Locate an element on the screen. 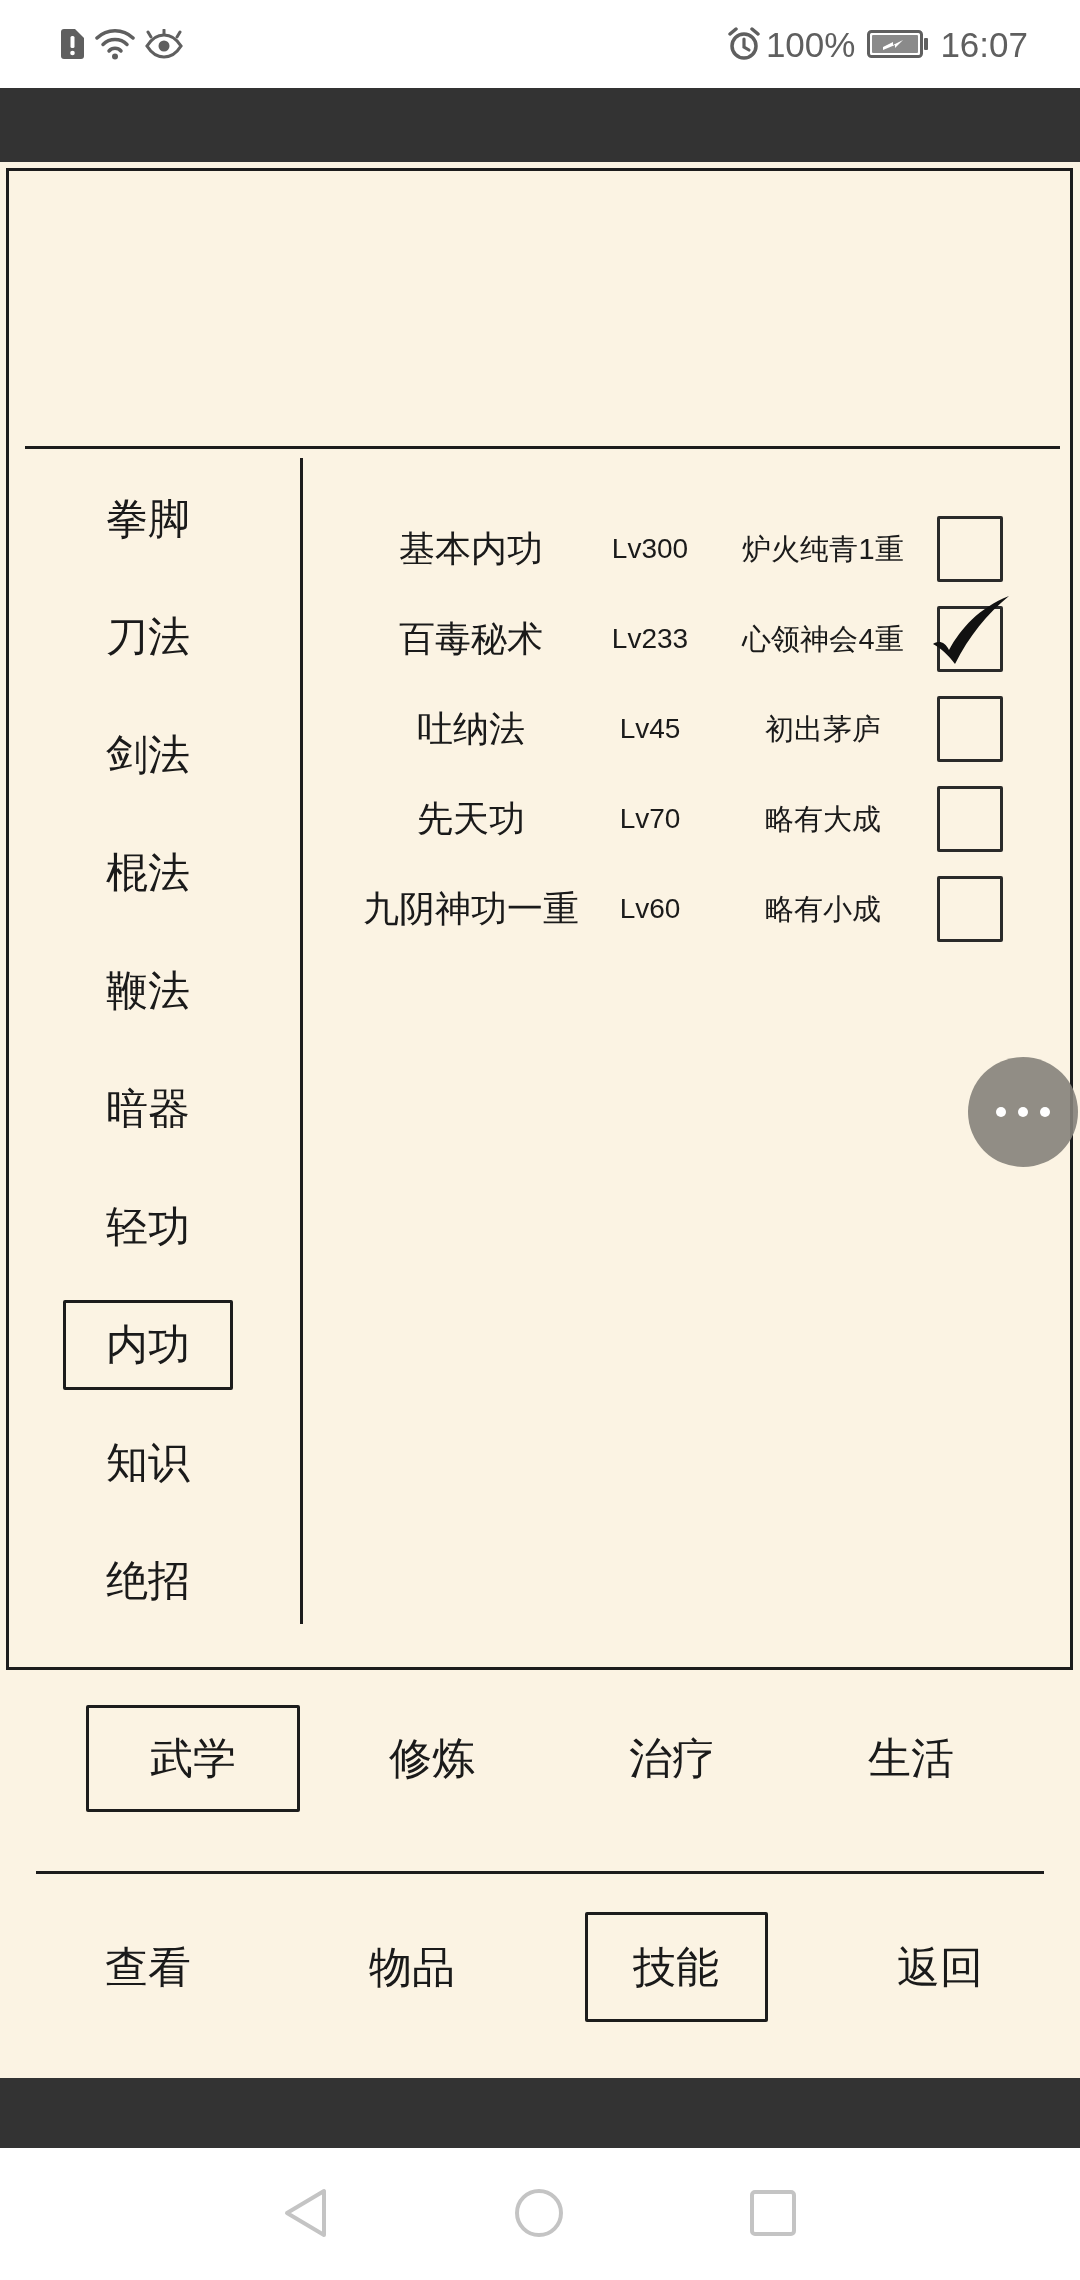 The image size is (1080, 2280). skill-stage: 心领神会4重 is located at coordinates (823, 639).